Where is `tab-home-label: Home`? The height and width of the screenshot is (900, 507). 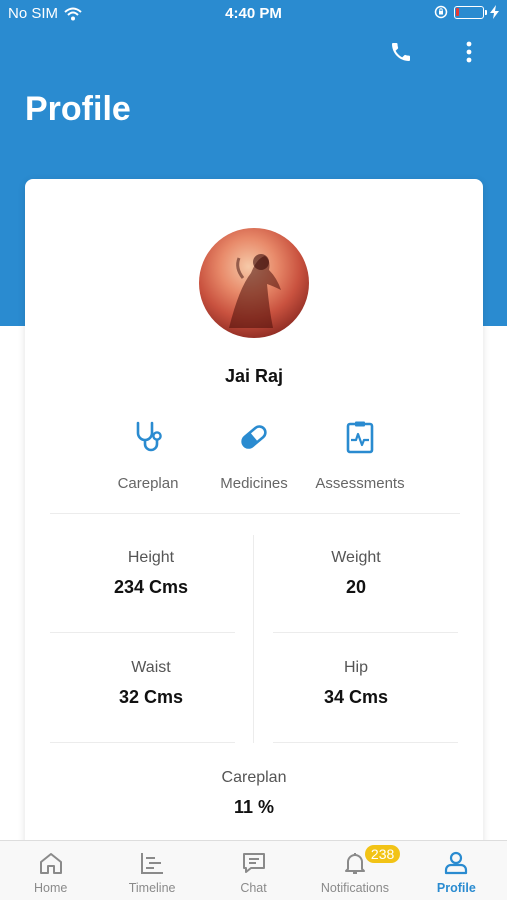
tab-home-label: Home is located at coordinates (51, 888).